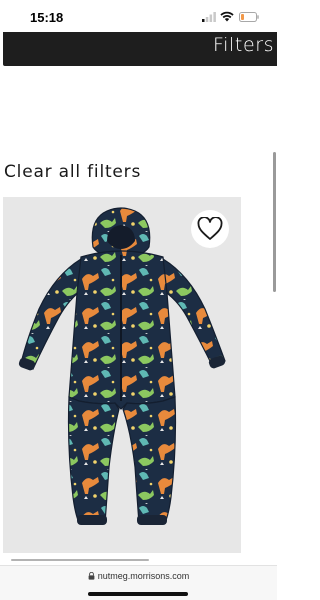 Image resolution: width=320 pixels, height=600 pixels. Describe the element at coordinates (227, 16) in the screenshot. I see `wifi-icon` at that location.